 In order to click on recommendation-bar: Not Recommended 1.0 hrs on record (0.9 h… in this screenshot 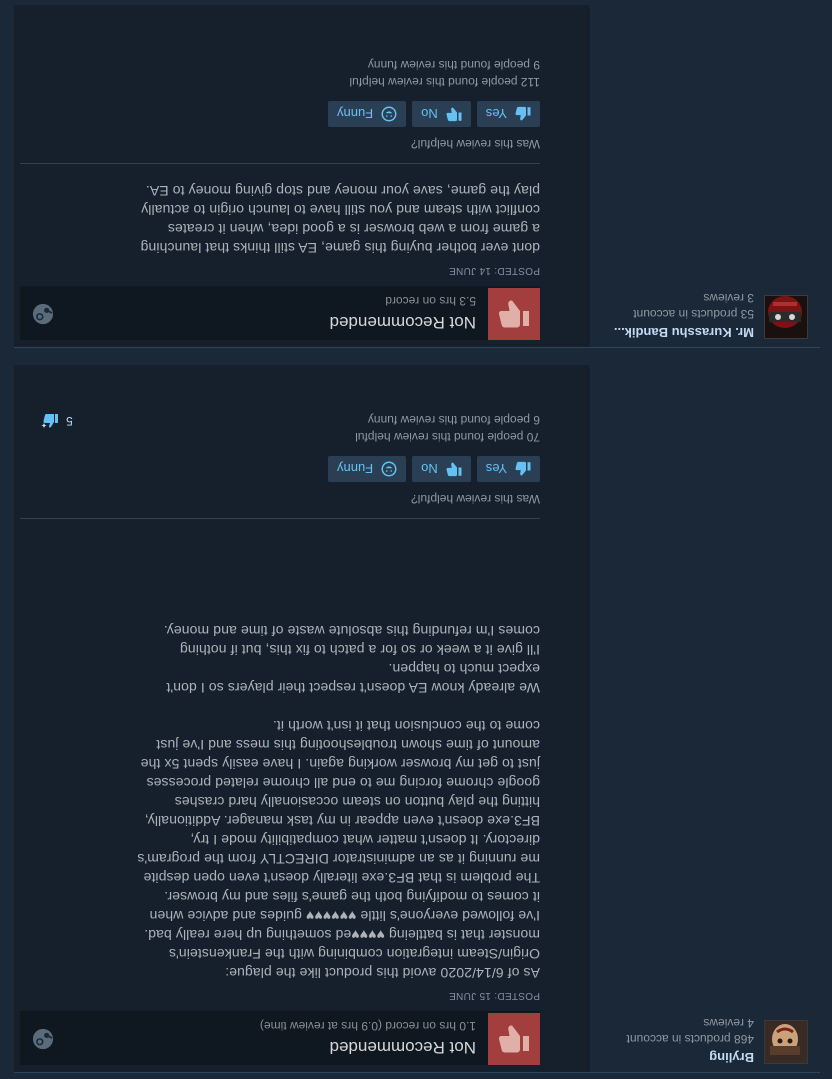, I will do `click(280, 1038)`.